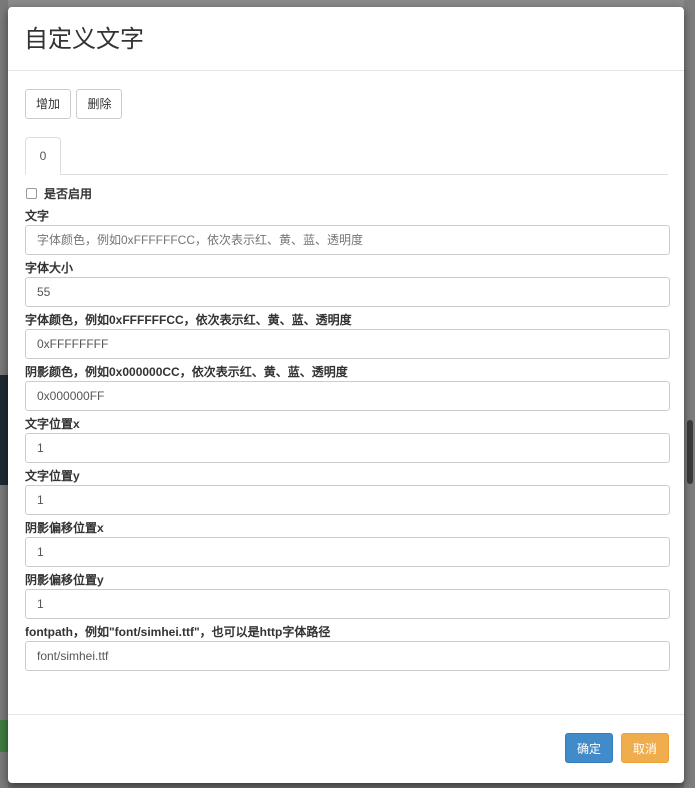  What do you see at coordinates (589, 748) in the screenshot?
I see `confirm-button: 确定` at bounding box center [589, 748].